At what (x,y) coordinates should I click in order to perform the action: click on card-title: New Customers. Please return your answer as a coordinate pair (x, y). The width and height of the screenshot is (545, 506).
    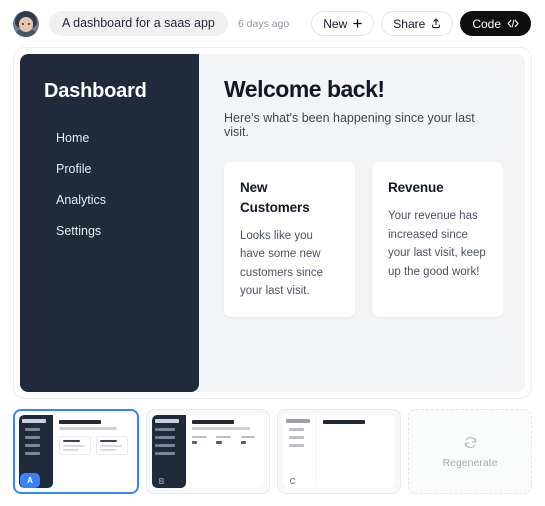
    Looking at the image, I should click on (275, 197).